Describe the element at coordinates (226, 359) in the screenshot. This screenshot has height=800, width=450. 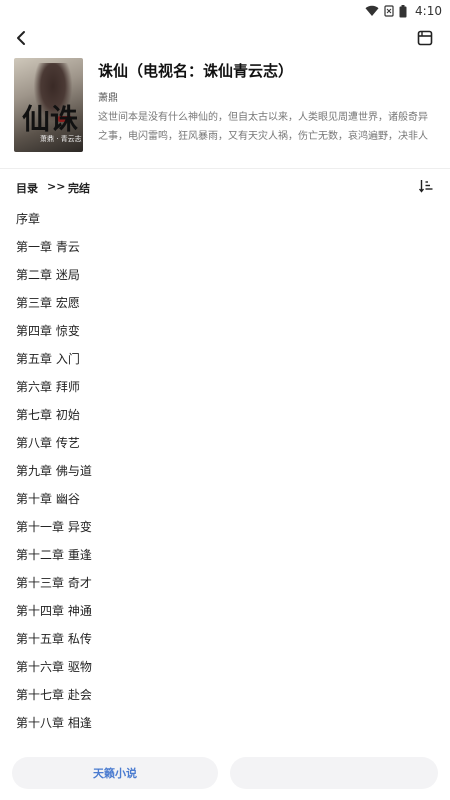
I see `chapter-item: 第五章 入门` at that location.